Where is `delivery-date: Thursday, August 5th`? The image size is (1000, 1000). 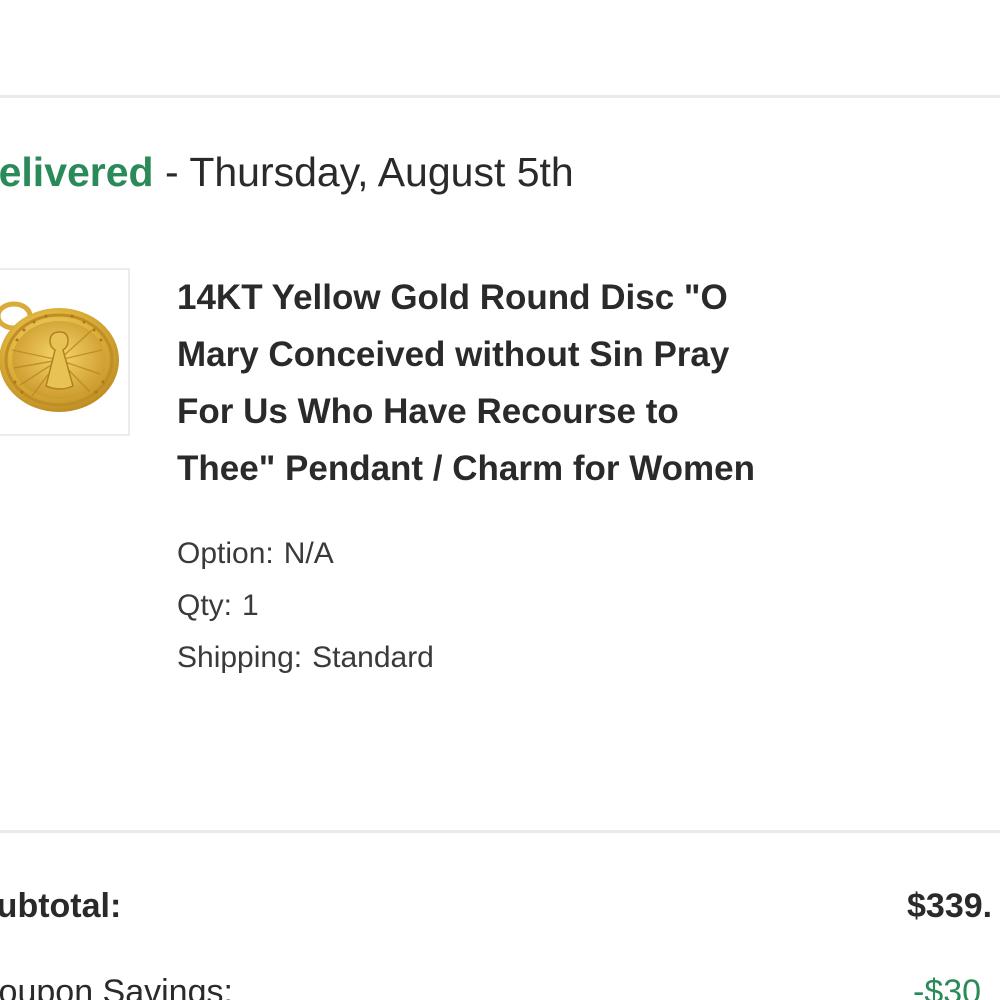
delivery-date: Thursday, August 5th is located at coordinates (381, 172).